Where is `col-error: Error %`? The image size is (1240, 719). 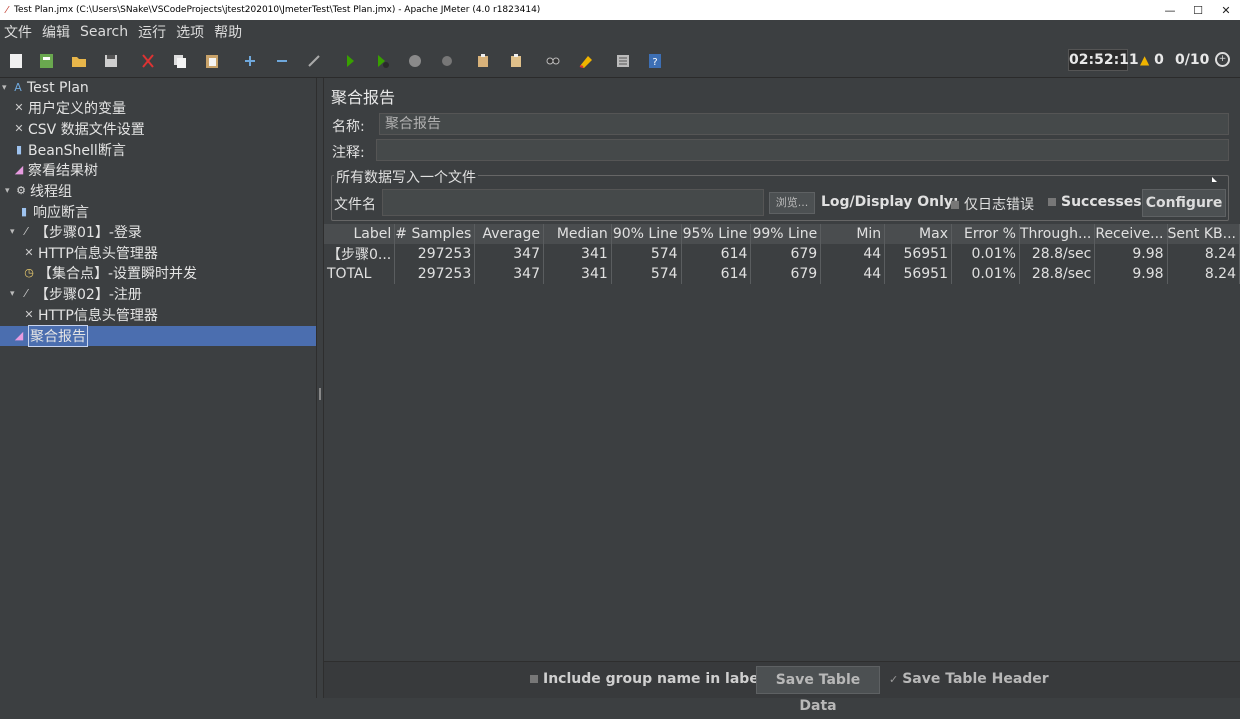
col-error: Error % is located at coordinates (985, 234).